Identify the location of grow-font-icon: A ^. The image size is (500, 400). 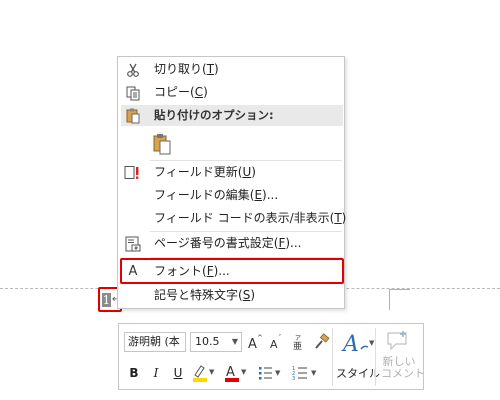
(255, 342).